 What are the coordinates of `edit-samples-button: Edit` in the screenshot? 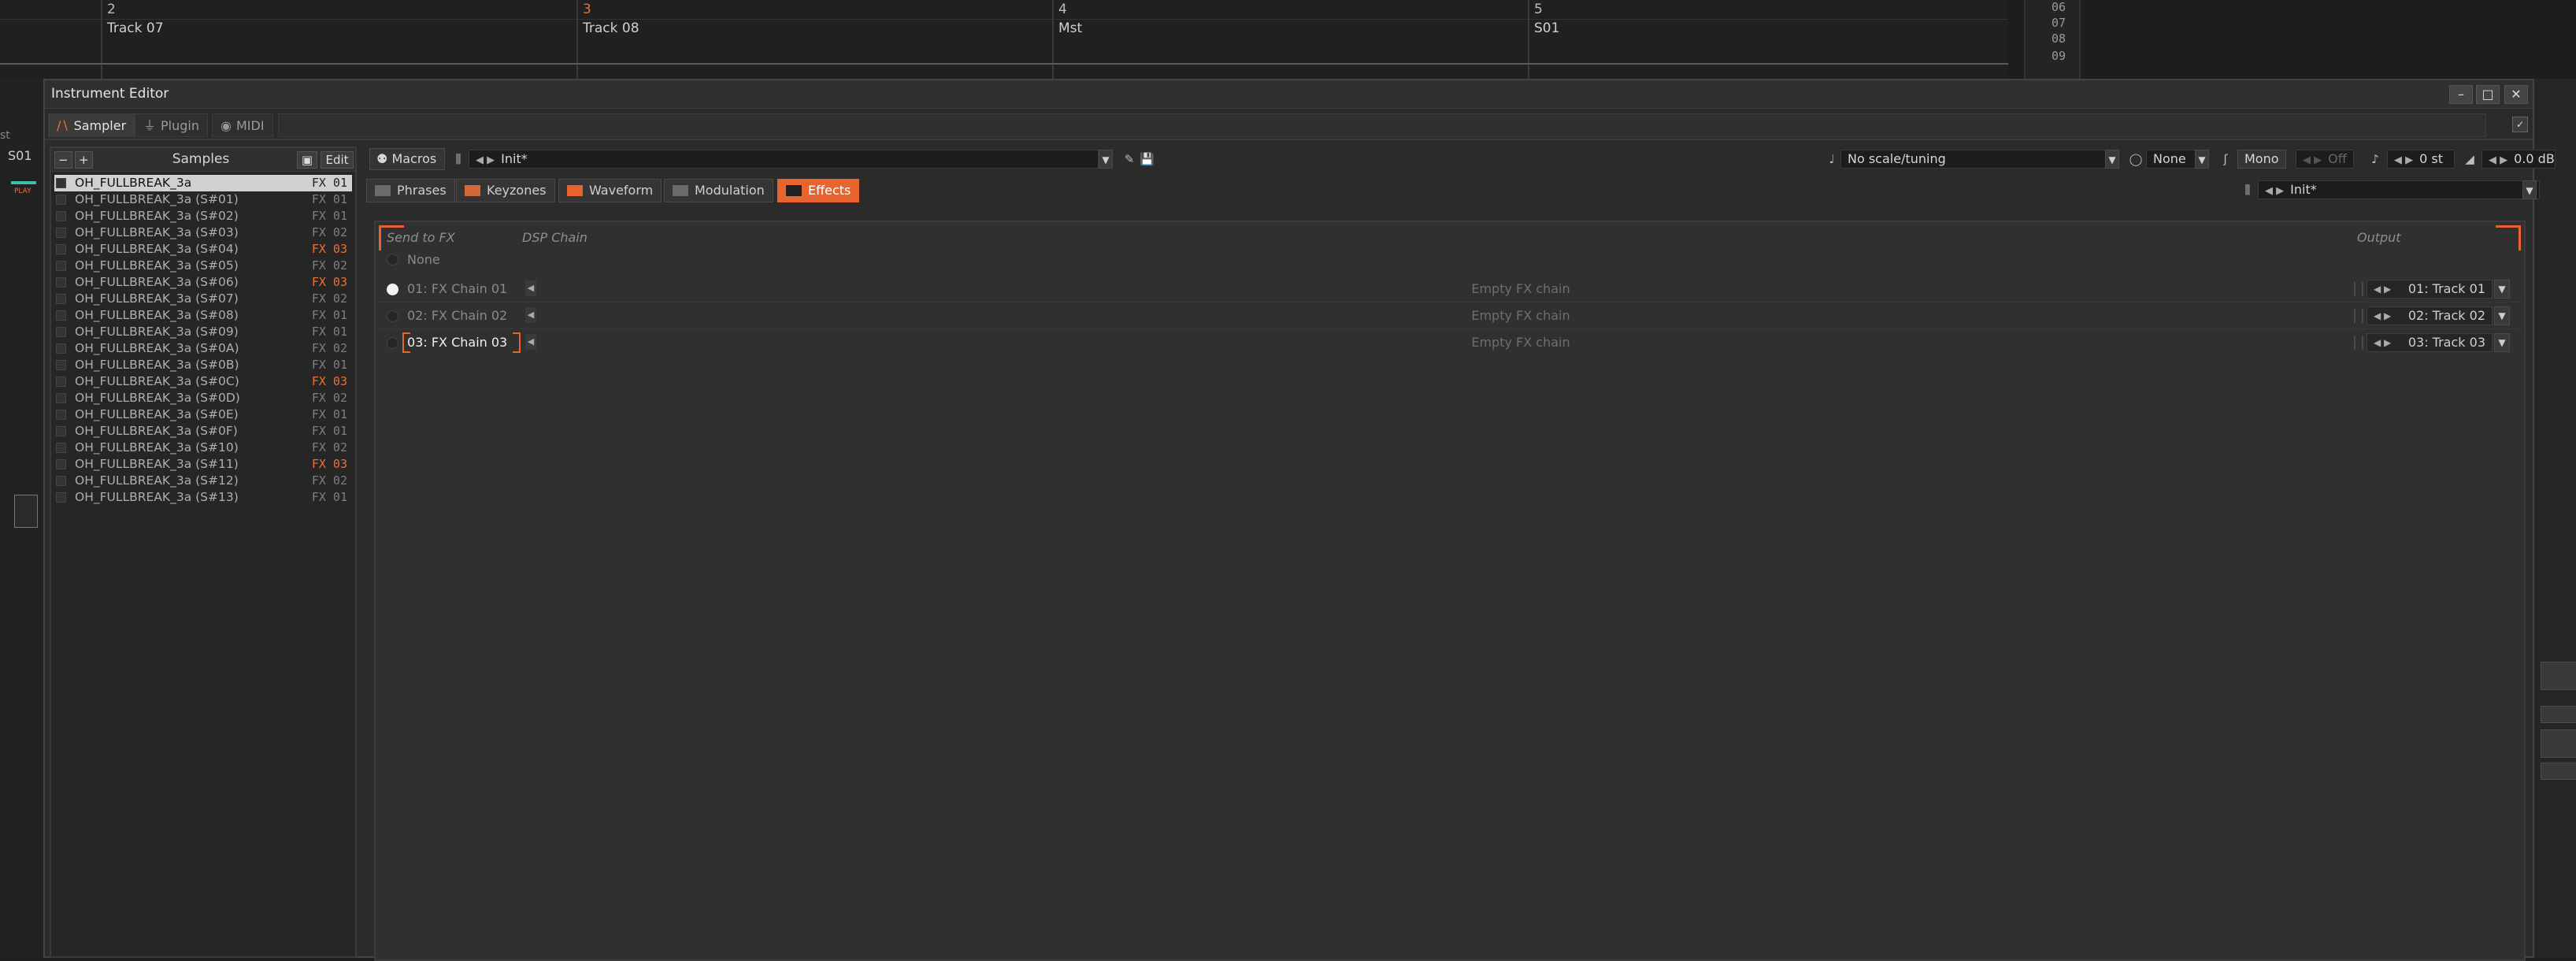 It's located at (337, 160).